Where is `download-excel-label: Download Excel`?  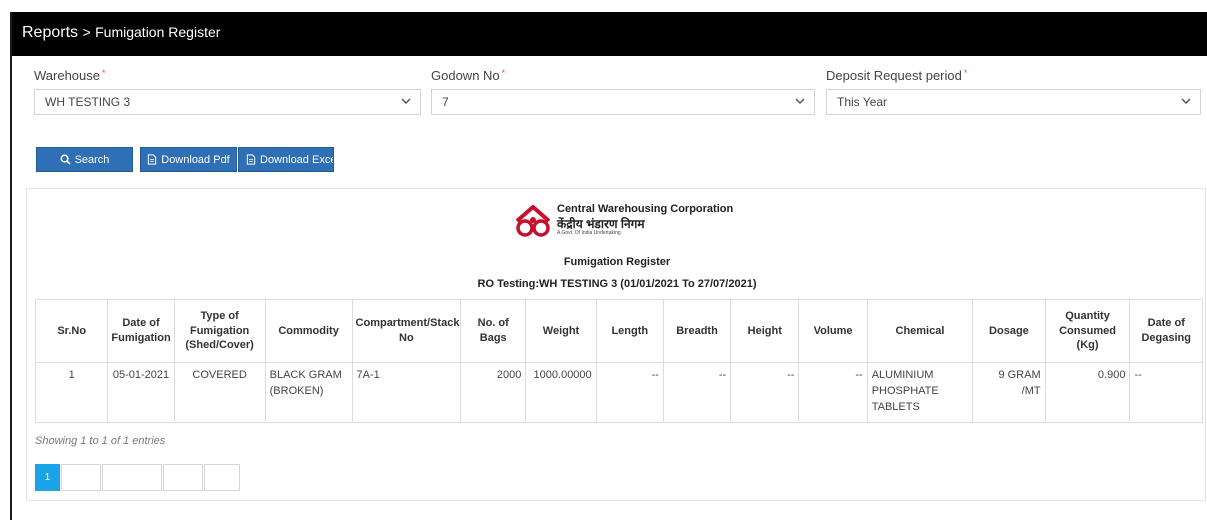
download-excel-label: Download Excel is located at coordinates (297, 159).